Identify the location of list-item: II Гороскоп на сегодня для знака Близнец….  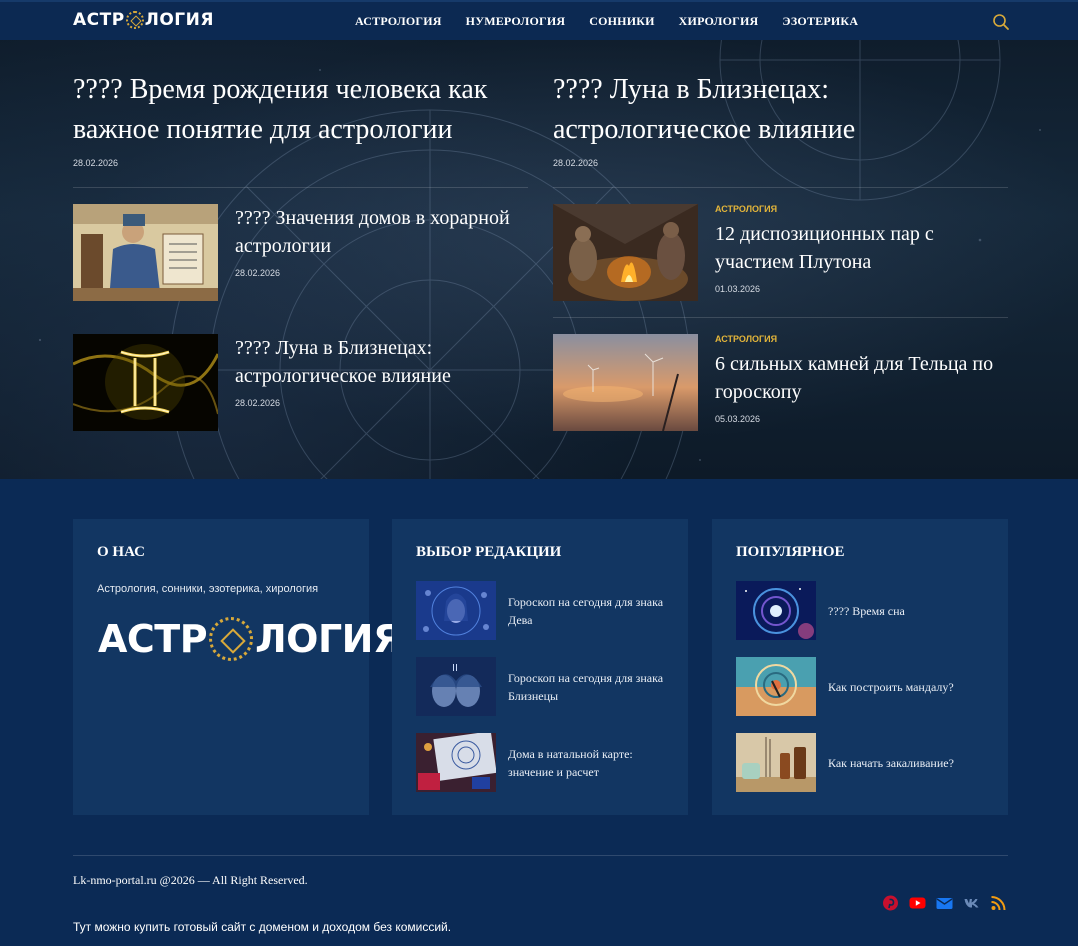
(546, 687).